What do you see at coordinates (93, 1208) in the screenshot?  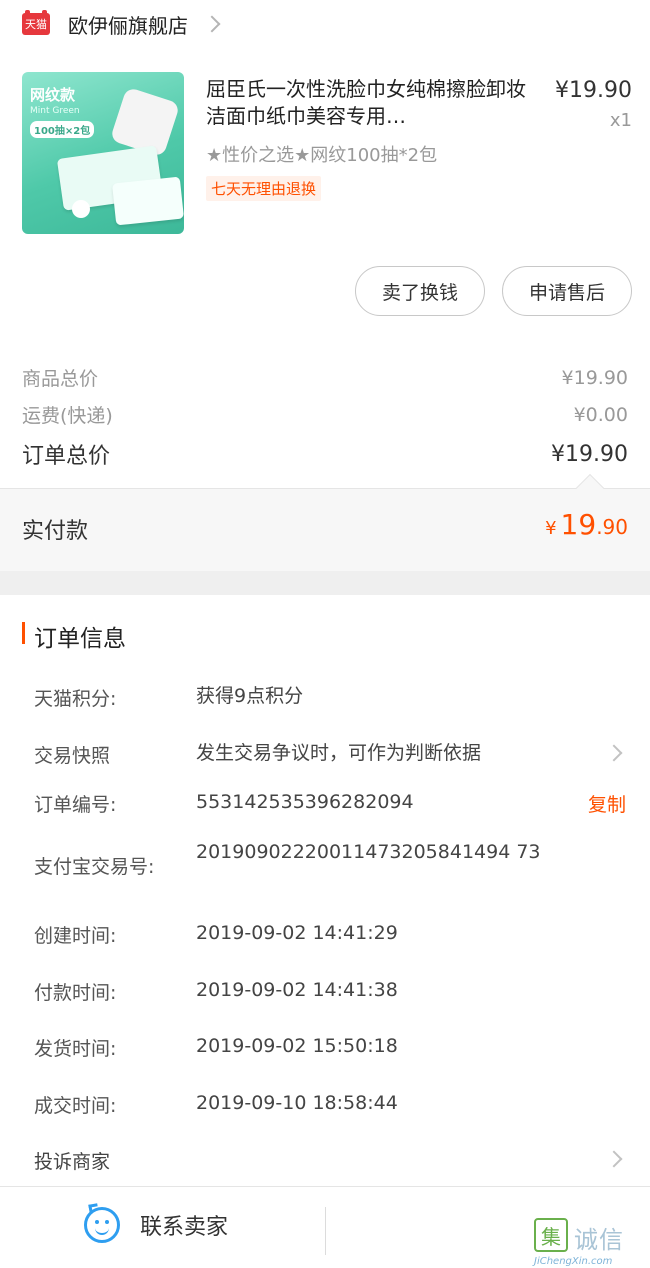 I see `chat-icon-ear` at bounding box center [93, 1208].